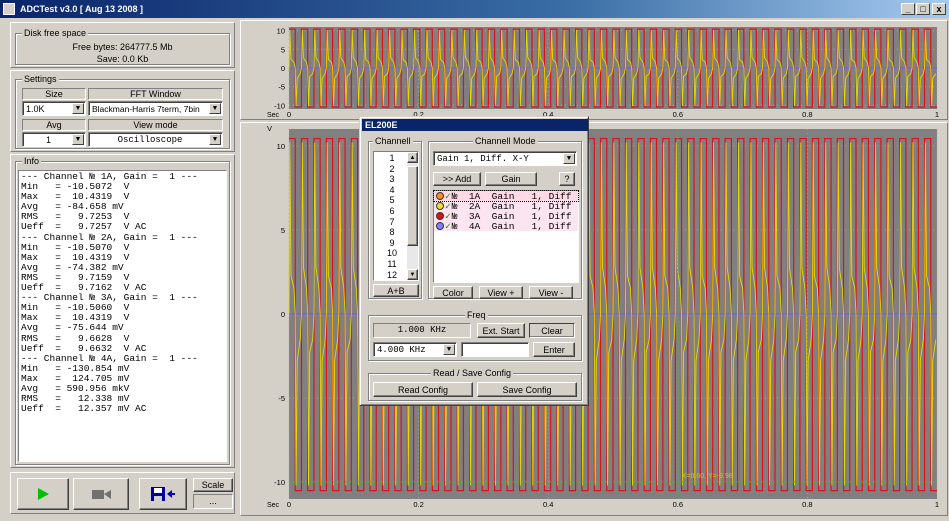 The height and width of the screenshot is (521, 949). What do you see at coordinates (457, 179) in the screenshot?
I see `add-channel-button: >> Add` at bounding box center [457, 179].